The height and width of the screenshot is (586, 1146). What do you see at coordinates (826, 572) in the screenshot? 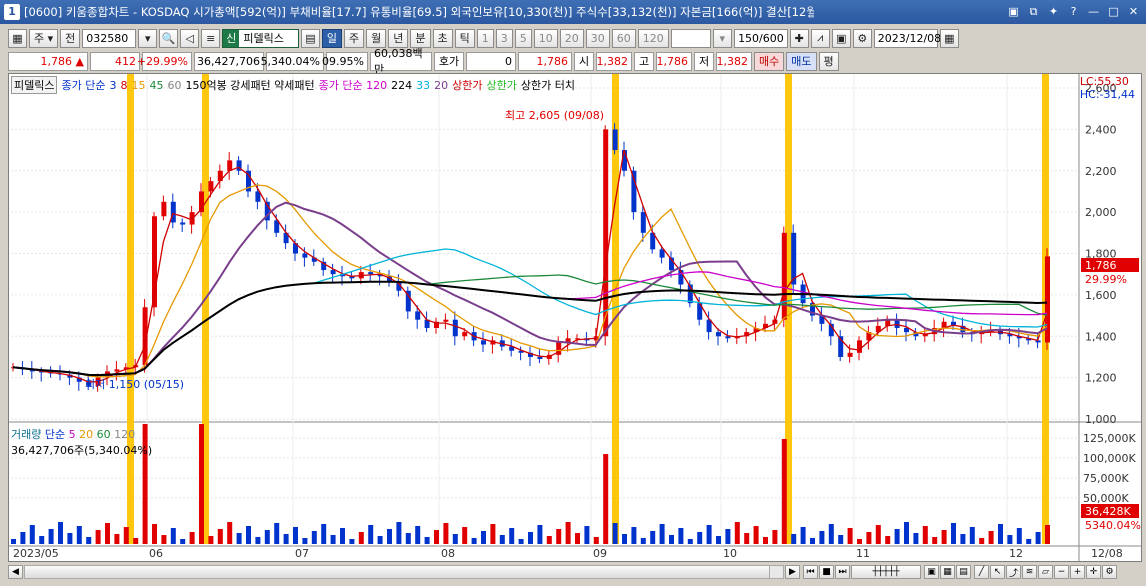
I see `stop-icon: ■` at bounding box center [826, 572].